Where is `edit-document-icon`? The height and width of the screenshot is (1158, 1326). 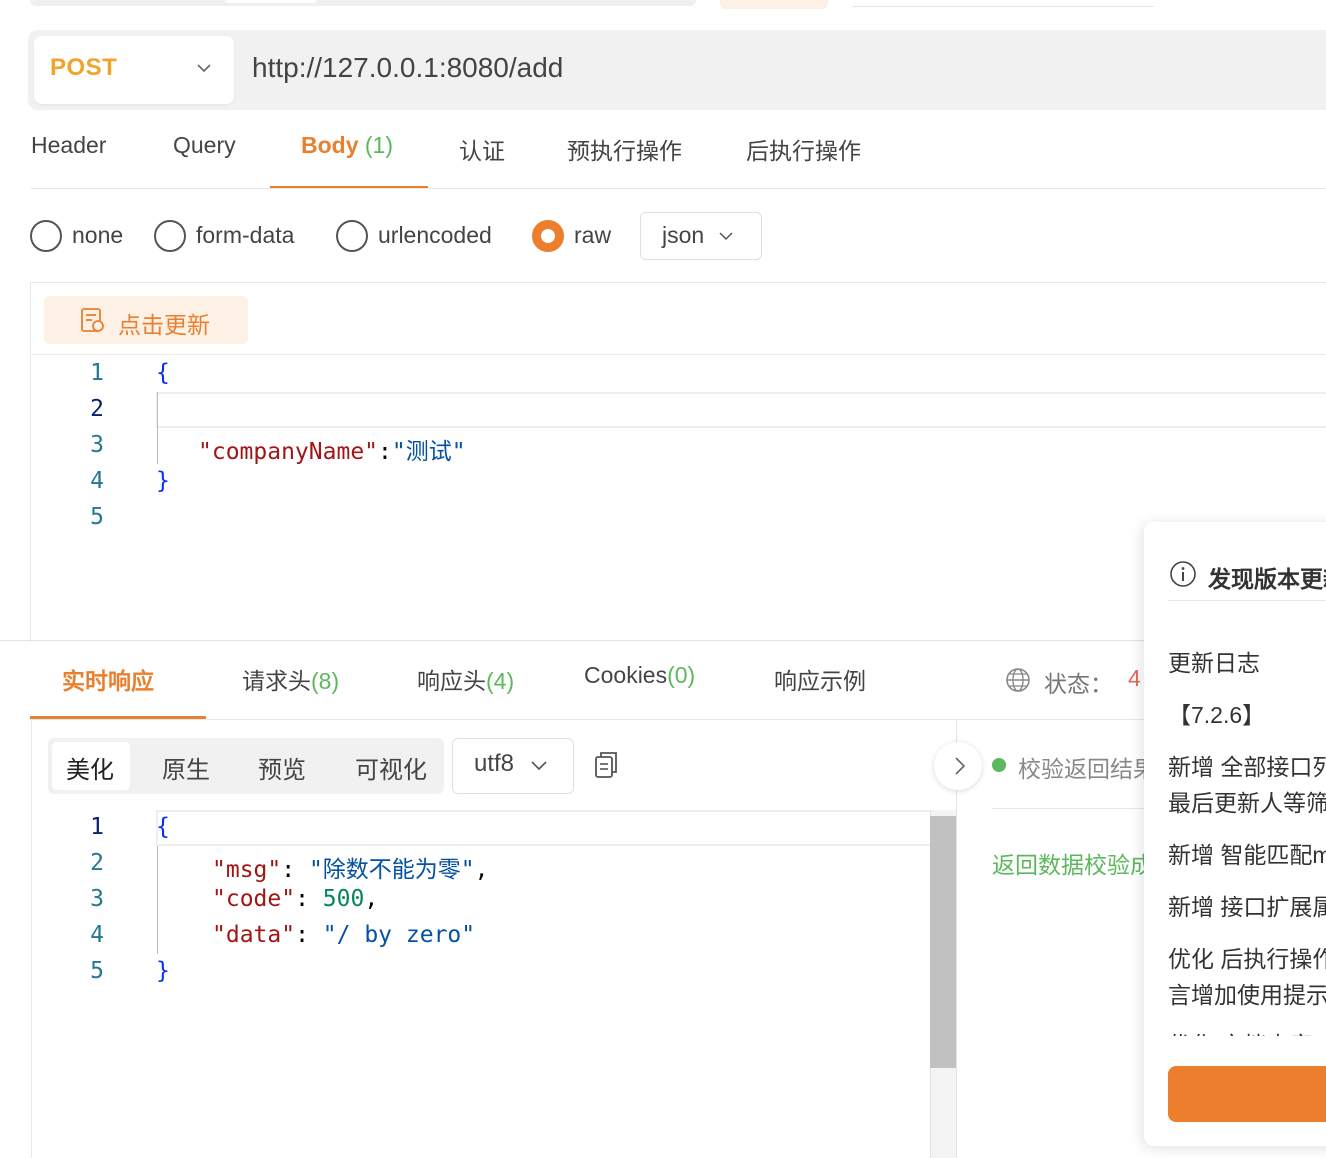
edit-document-icon is located at coordinates (92, 320).